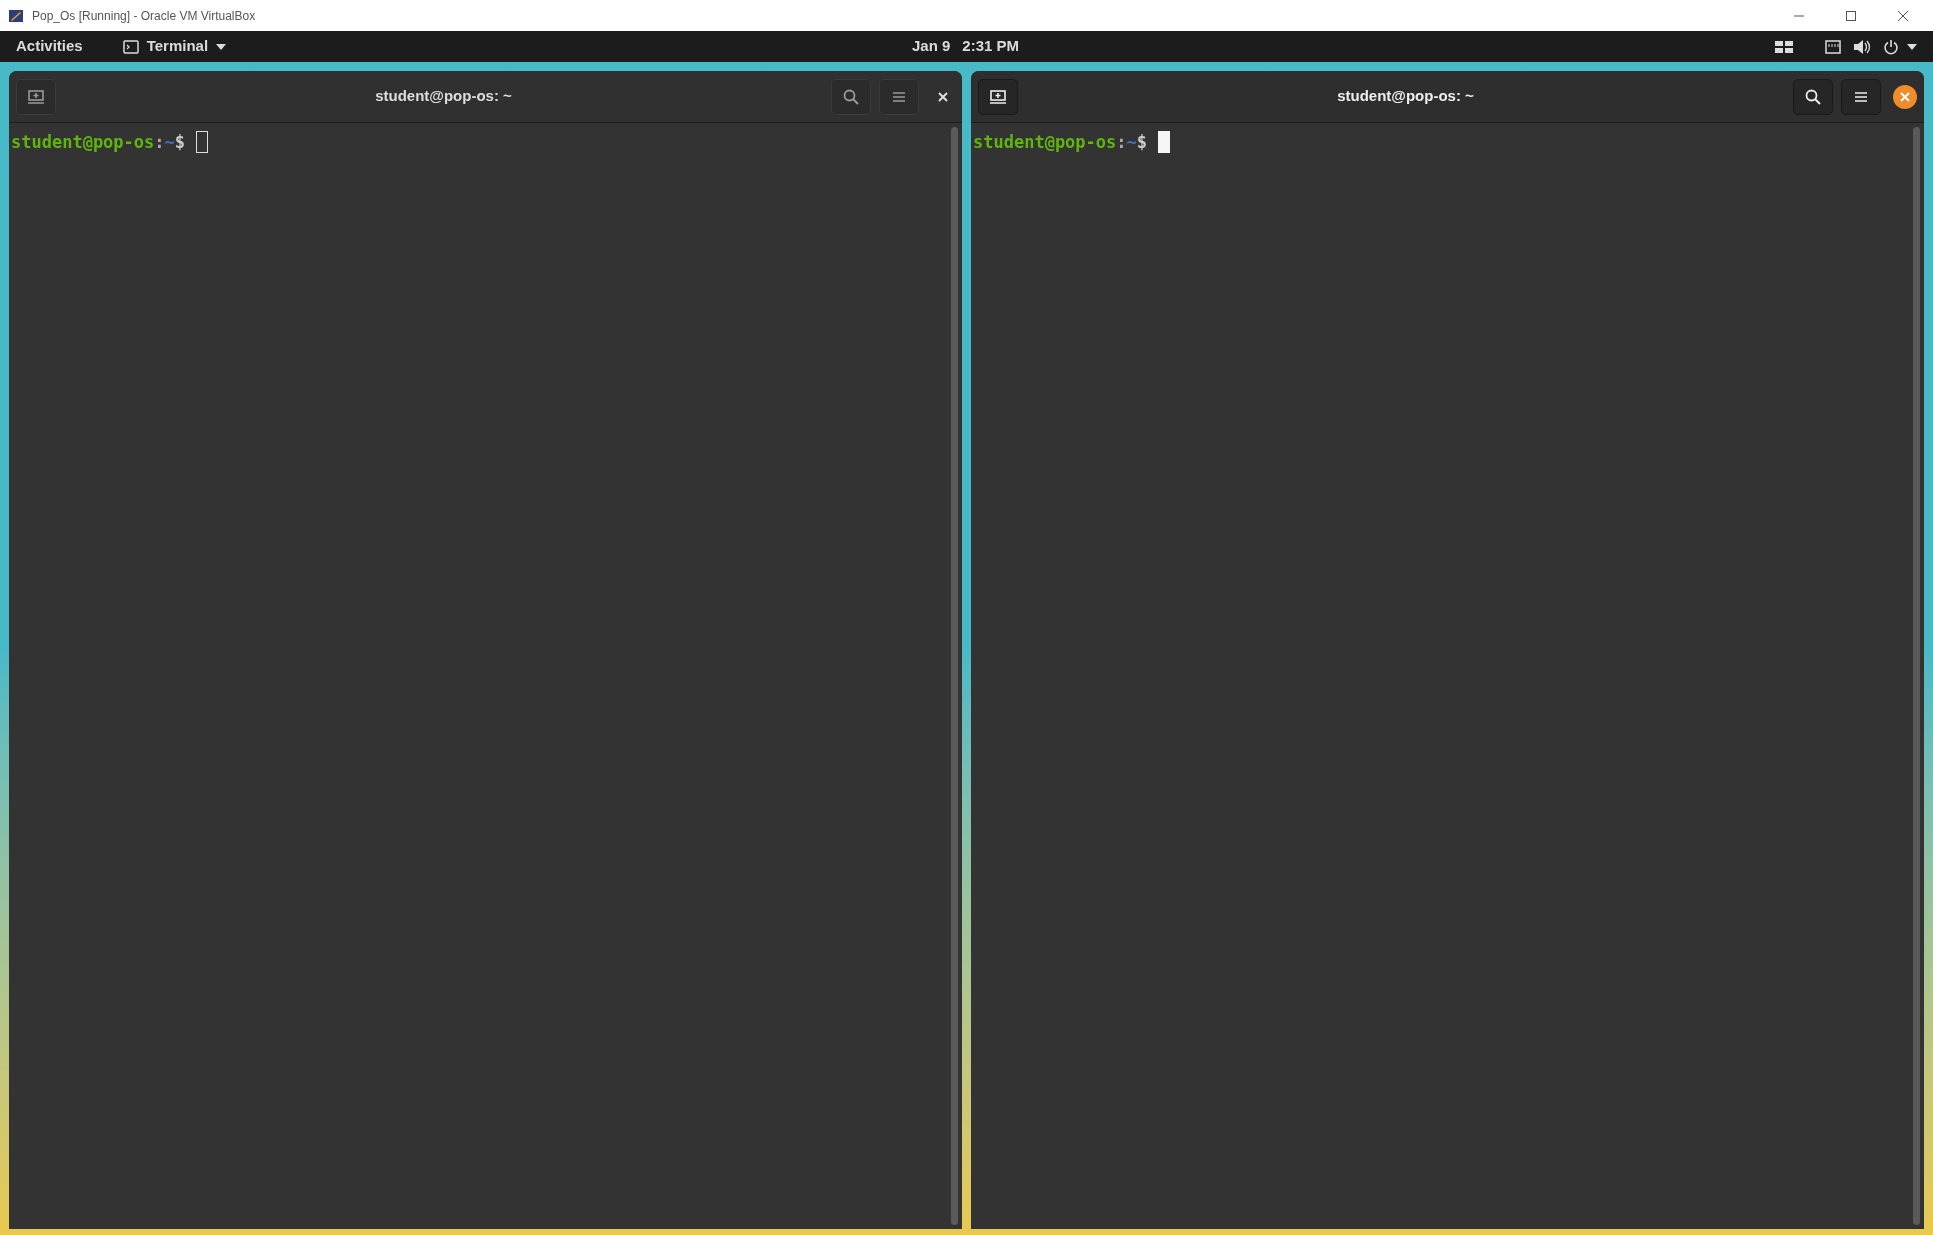 Image resolution: width=1933 pixels, height=1235 pixels. I want to click on network-icon, so click(1833, 46).